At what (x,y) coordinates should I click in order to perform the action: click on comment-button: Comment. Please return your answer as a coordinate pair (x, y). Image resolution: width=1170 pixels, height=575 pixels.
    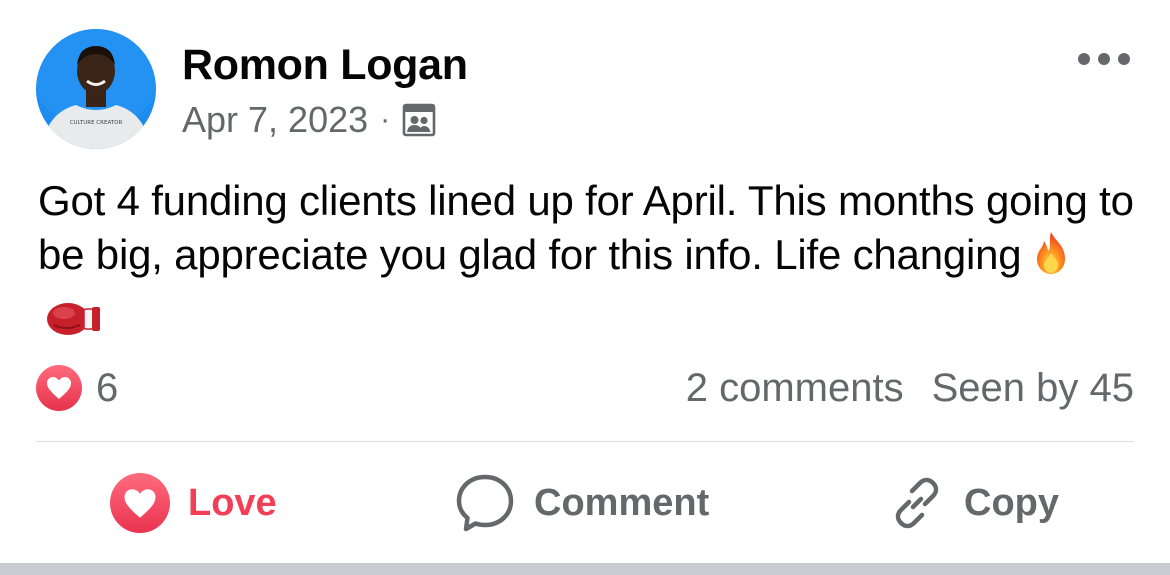
    Looking at the image, I should click on (581, 503).